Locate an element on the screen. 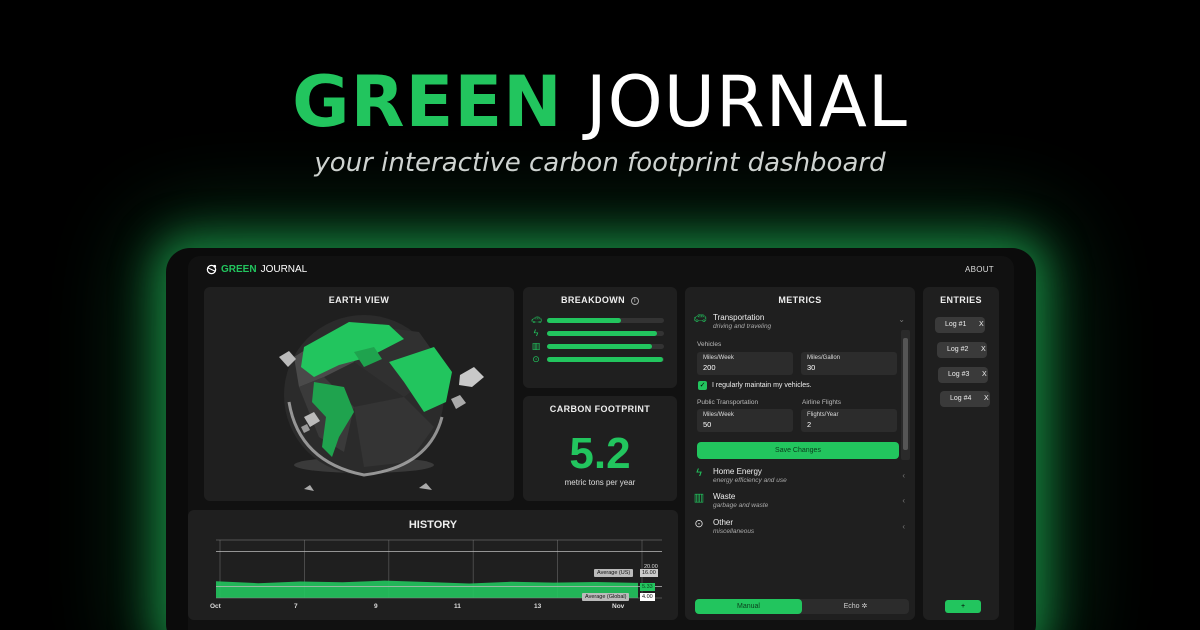  x-tick: Oct is located at coordinates (215, 606).